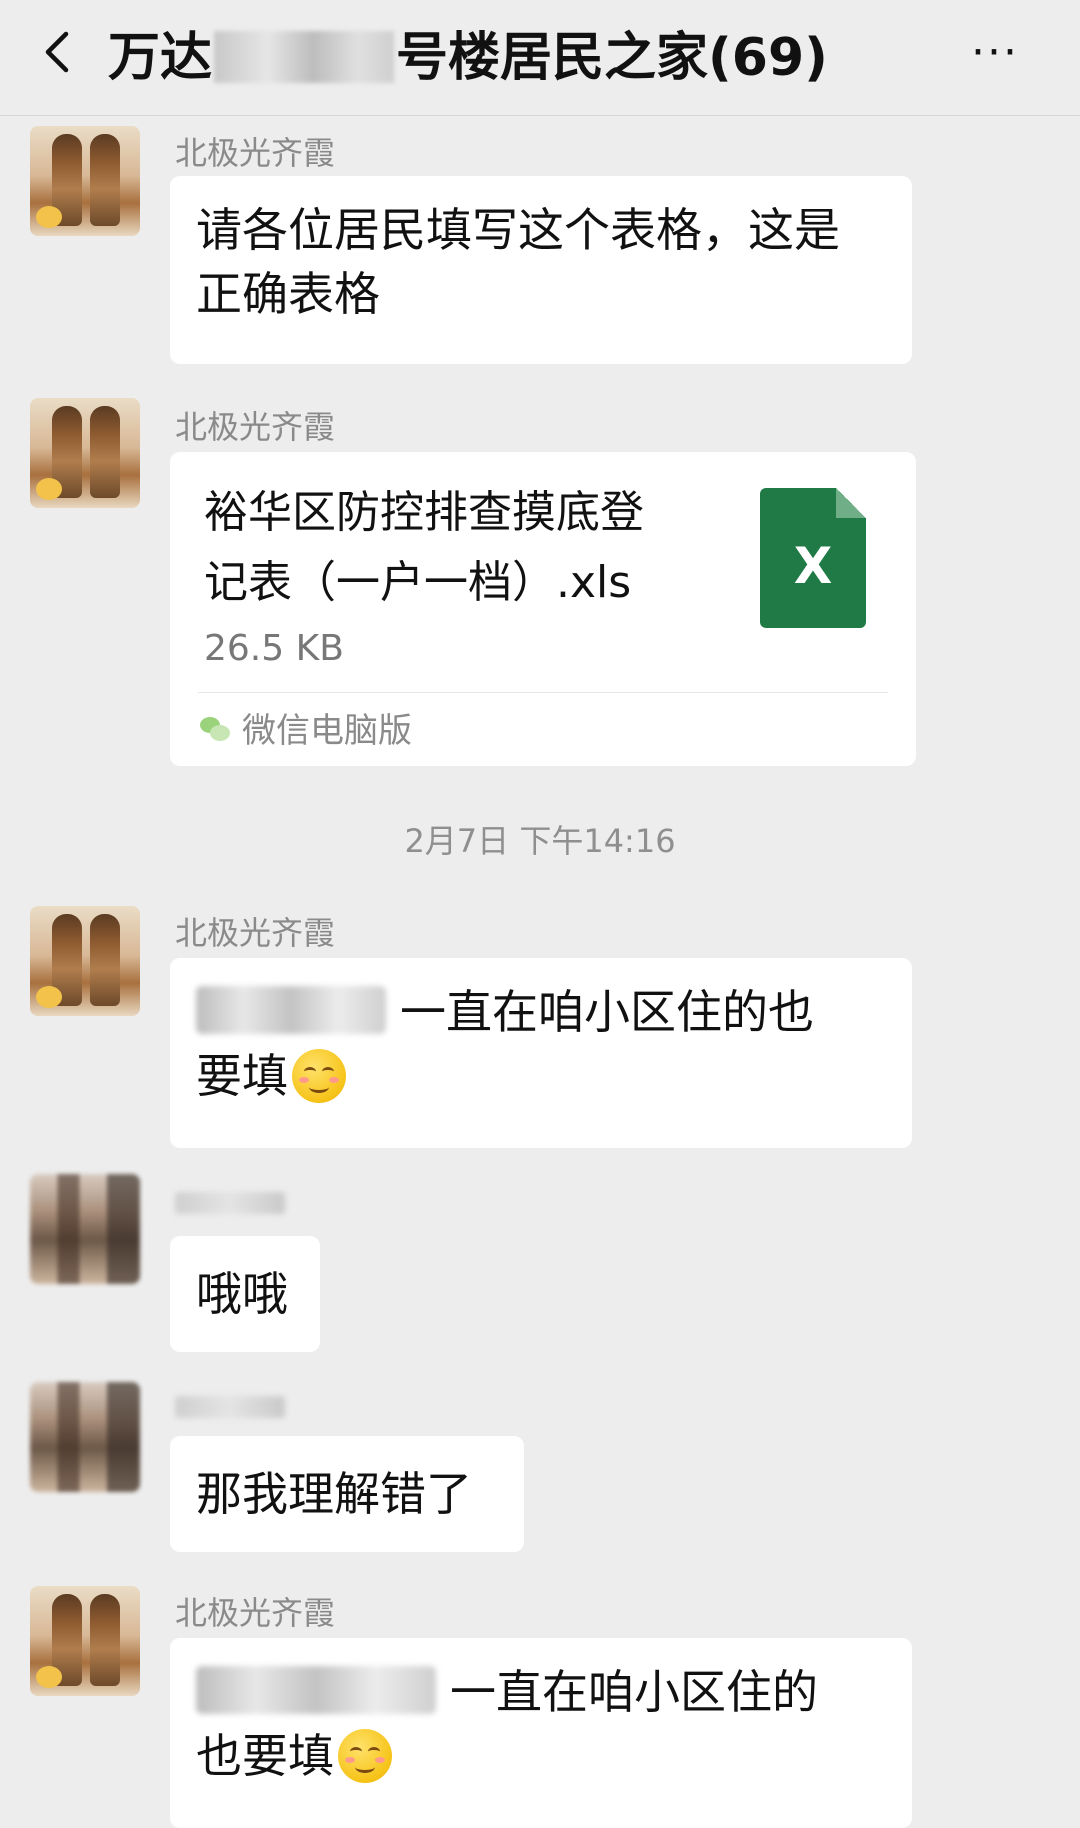  Describe the element at coordinates (306, 731) in the screenshot. I see `file-source: 微信电脑版` at that location.